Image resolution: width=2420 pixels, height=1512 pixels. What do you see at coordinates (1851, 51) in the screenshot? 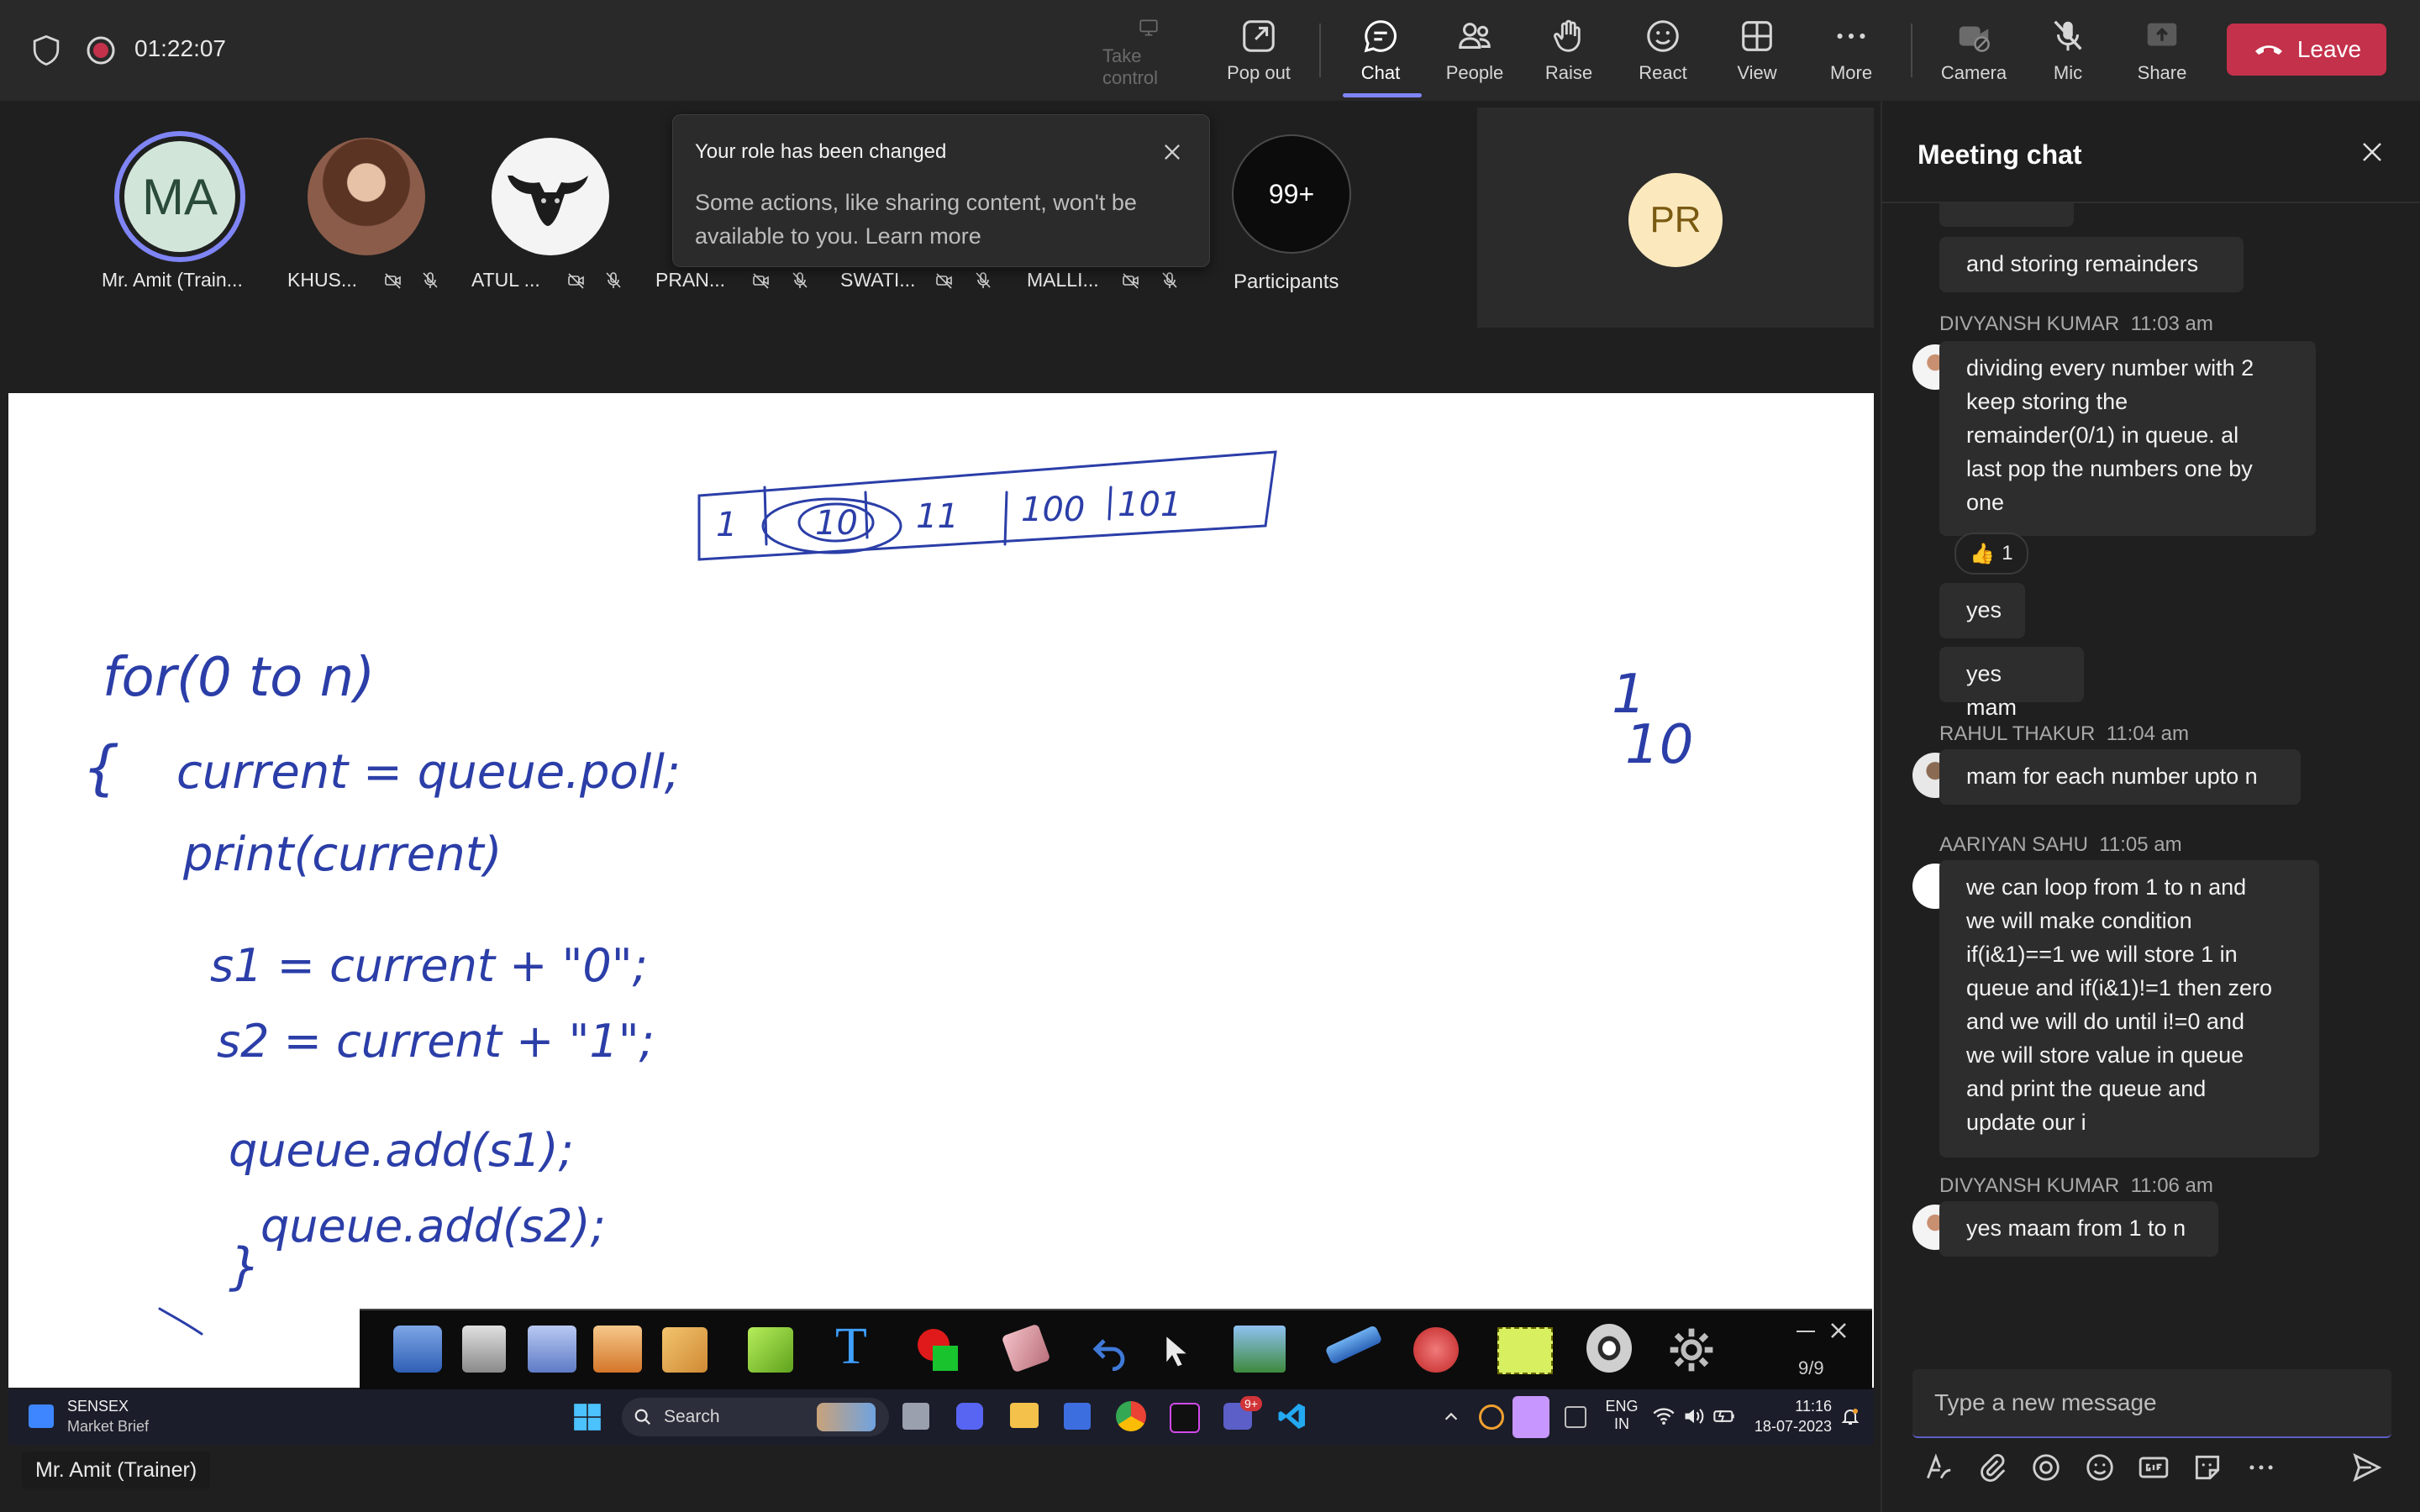
I see `more-button: More` at bounding box center [1851, 51].